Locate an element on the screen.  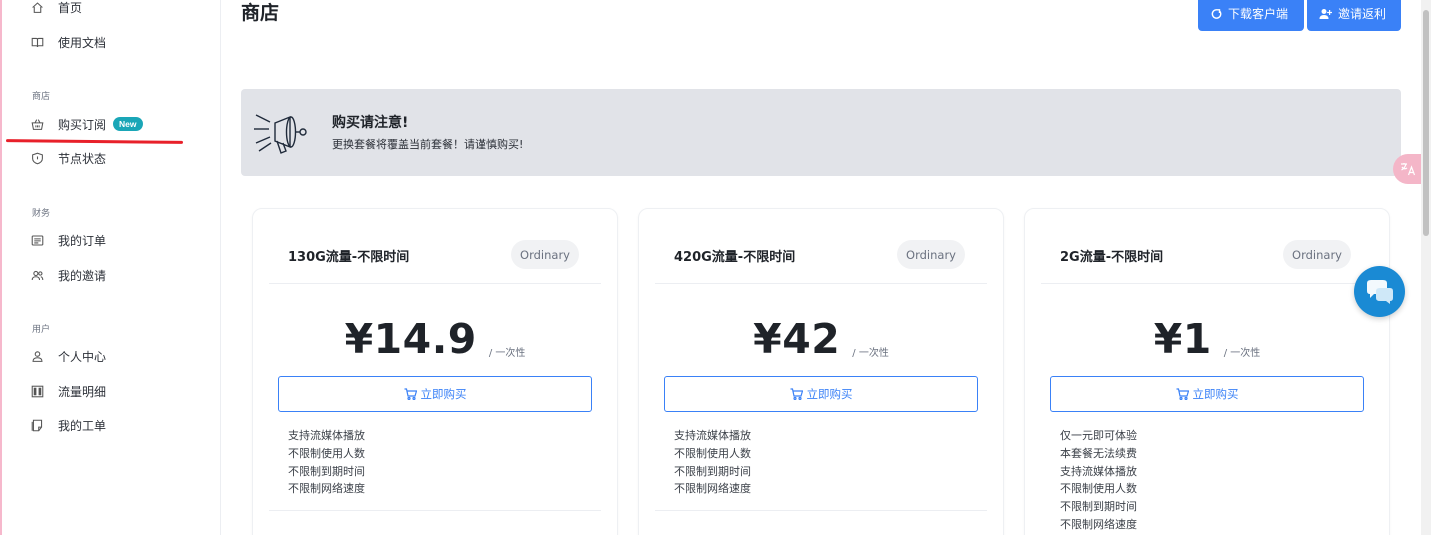
ticket-icon is located at coordinates (37, 425).